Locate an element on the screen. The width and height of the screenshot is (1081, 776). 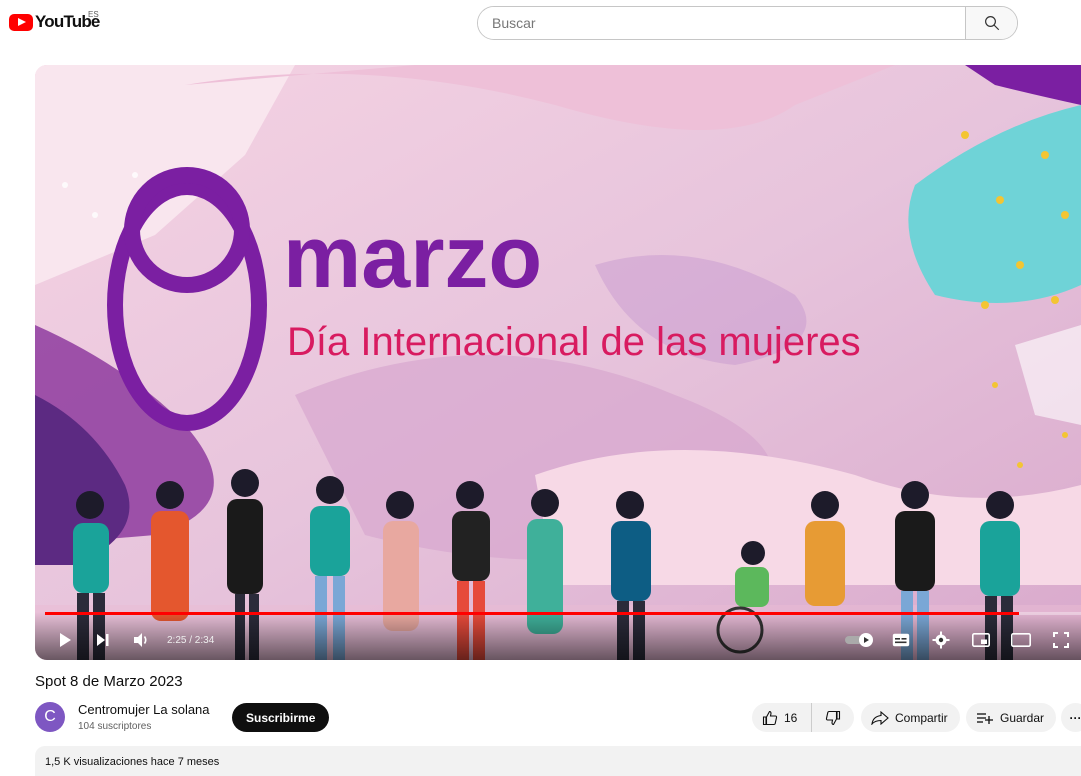
settings-icon is located at coordinates (941, 640).